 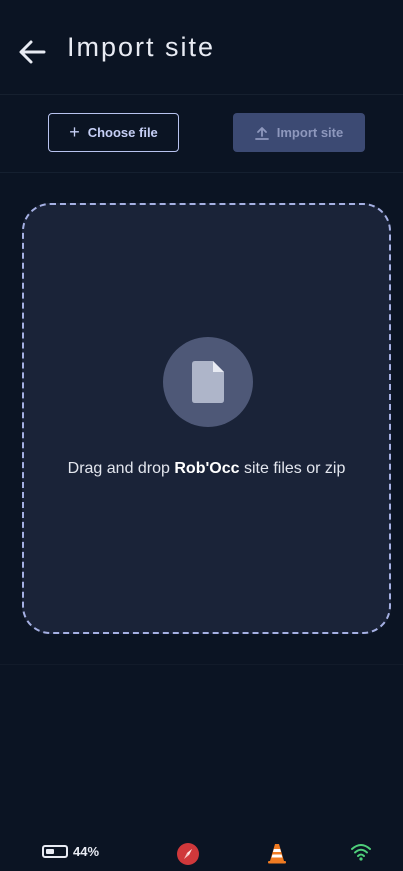 I want to click on plus-icon: +, so click(x=74, y=131).